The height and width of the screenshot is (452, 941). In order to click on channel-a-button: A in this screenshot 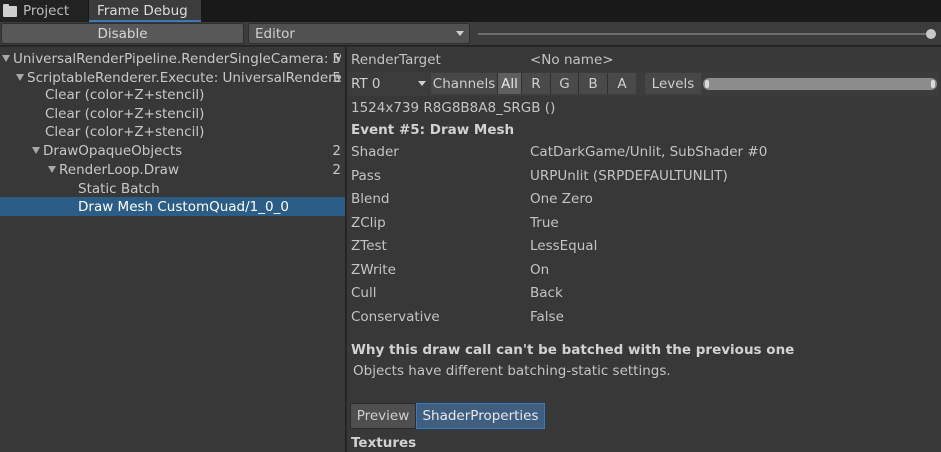, I will do `click(621, 83)`.